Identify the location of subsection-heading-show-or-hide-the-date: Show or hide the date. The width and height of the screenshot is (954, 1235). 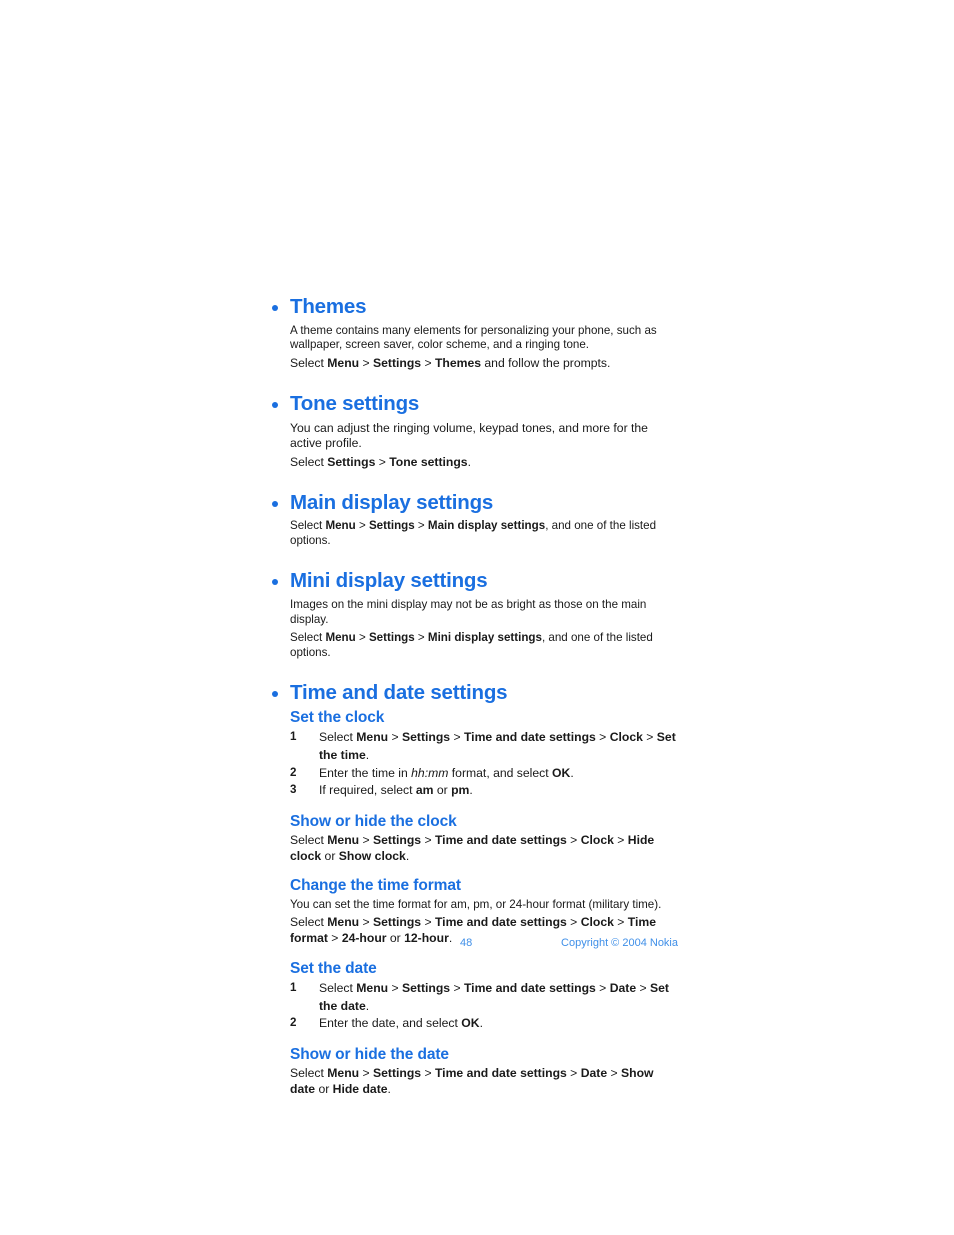
(369, 1055).